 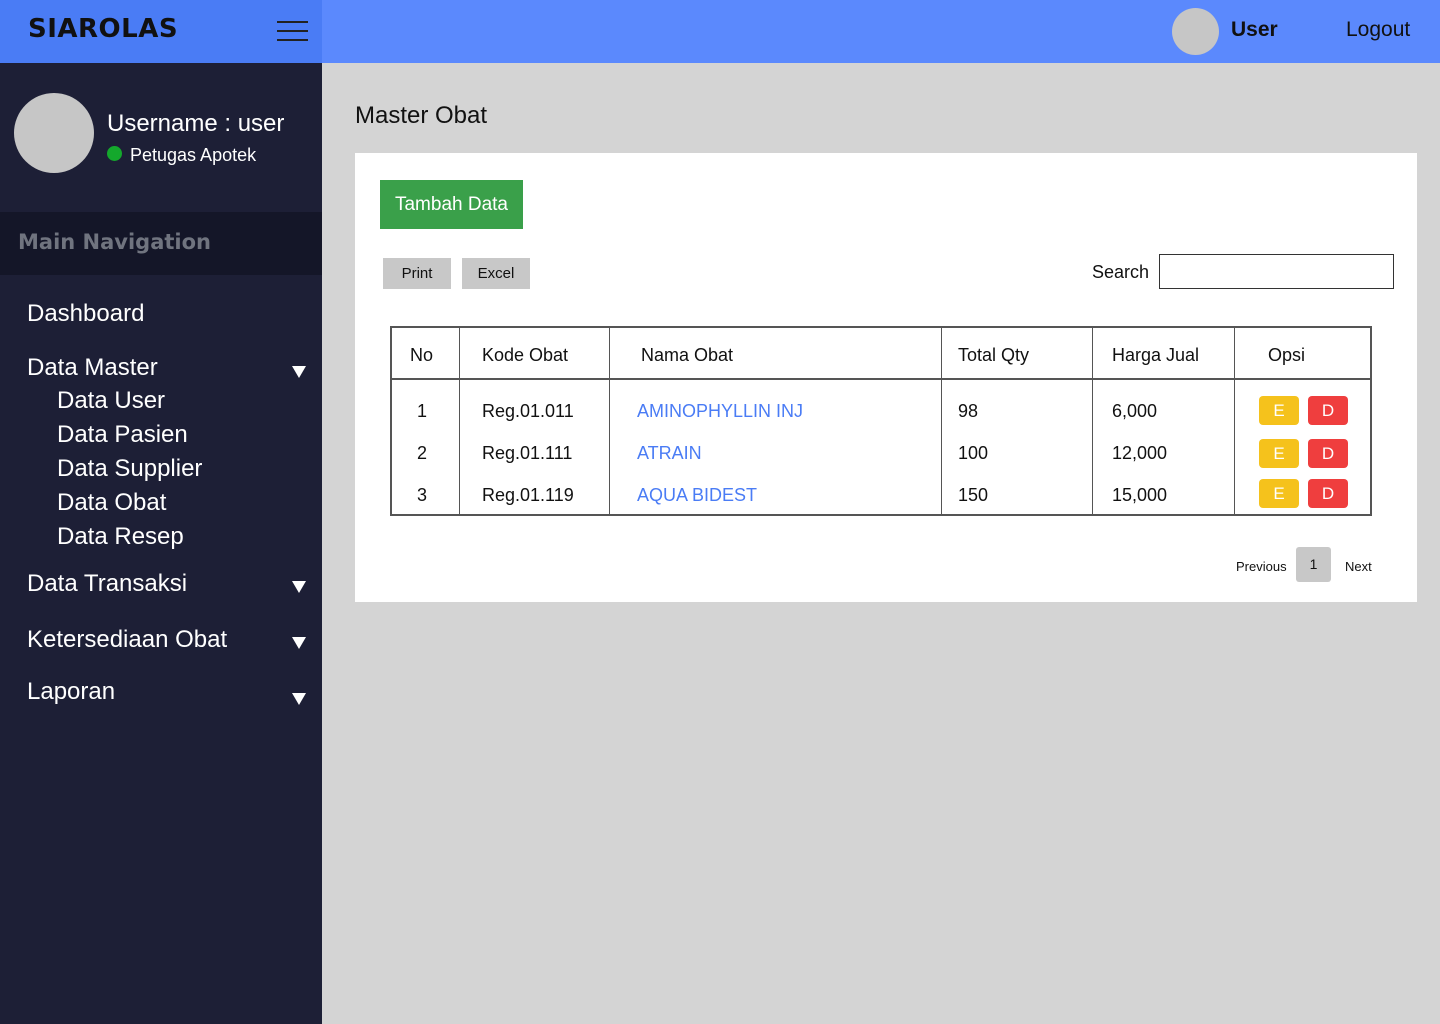 What do you see at coordinates (525, 355) in the screenshot?
I see `column-header-kode-obat: Kode Obat` at bounding box center [525, 355].